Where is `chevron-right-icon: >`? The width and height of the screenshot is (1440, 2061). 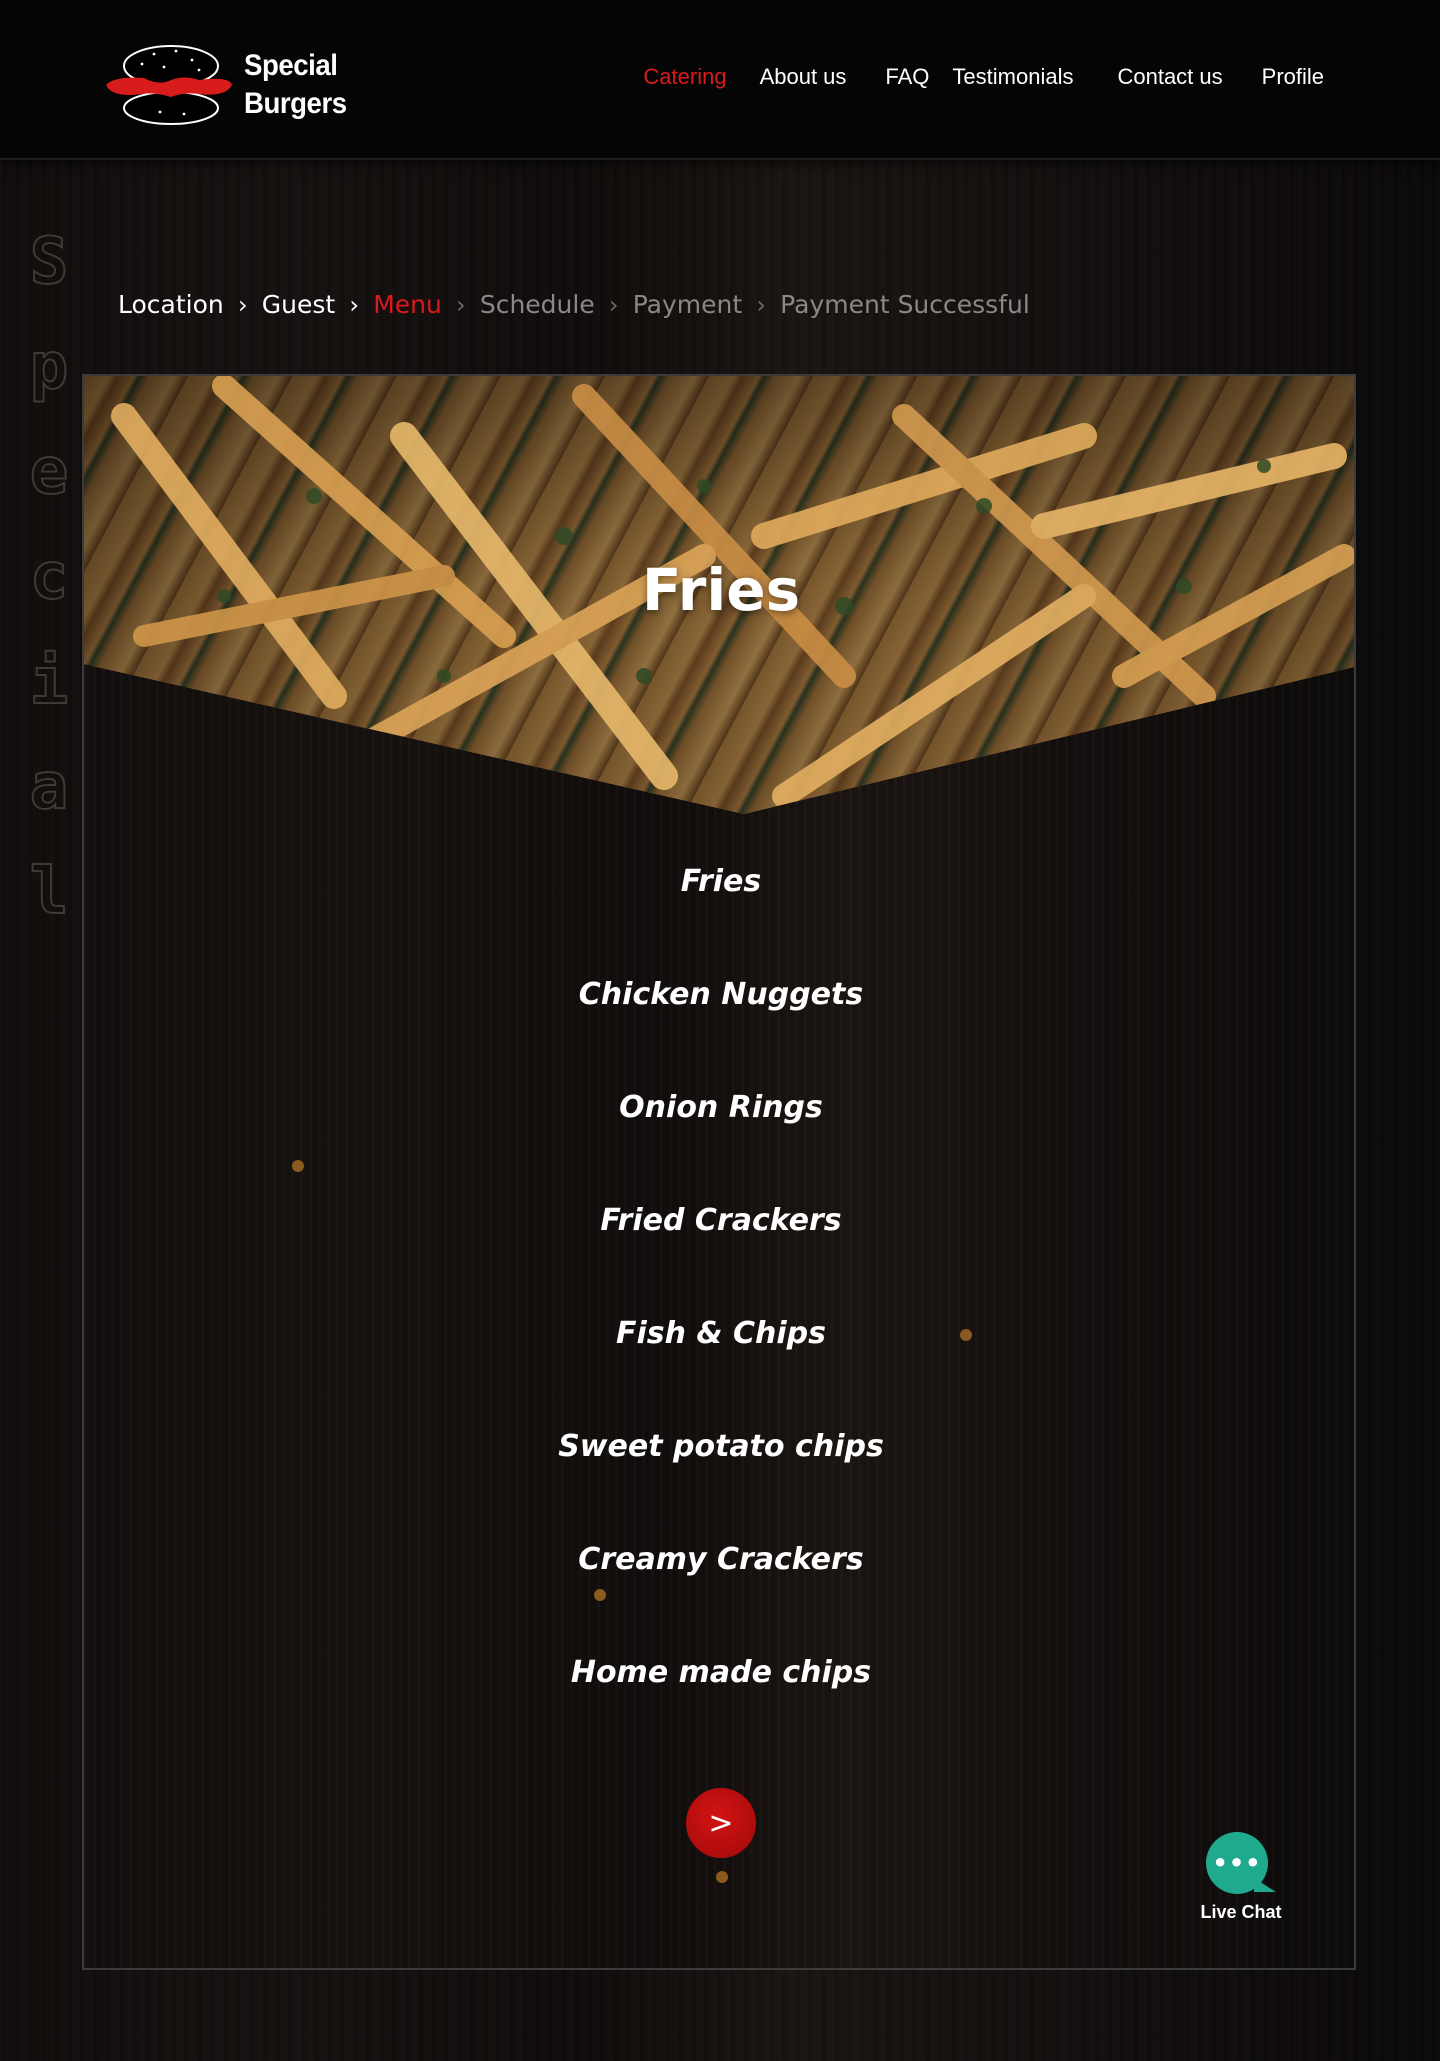 chevron-right-icon: > is located at coordinates (721, 1823).